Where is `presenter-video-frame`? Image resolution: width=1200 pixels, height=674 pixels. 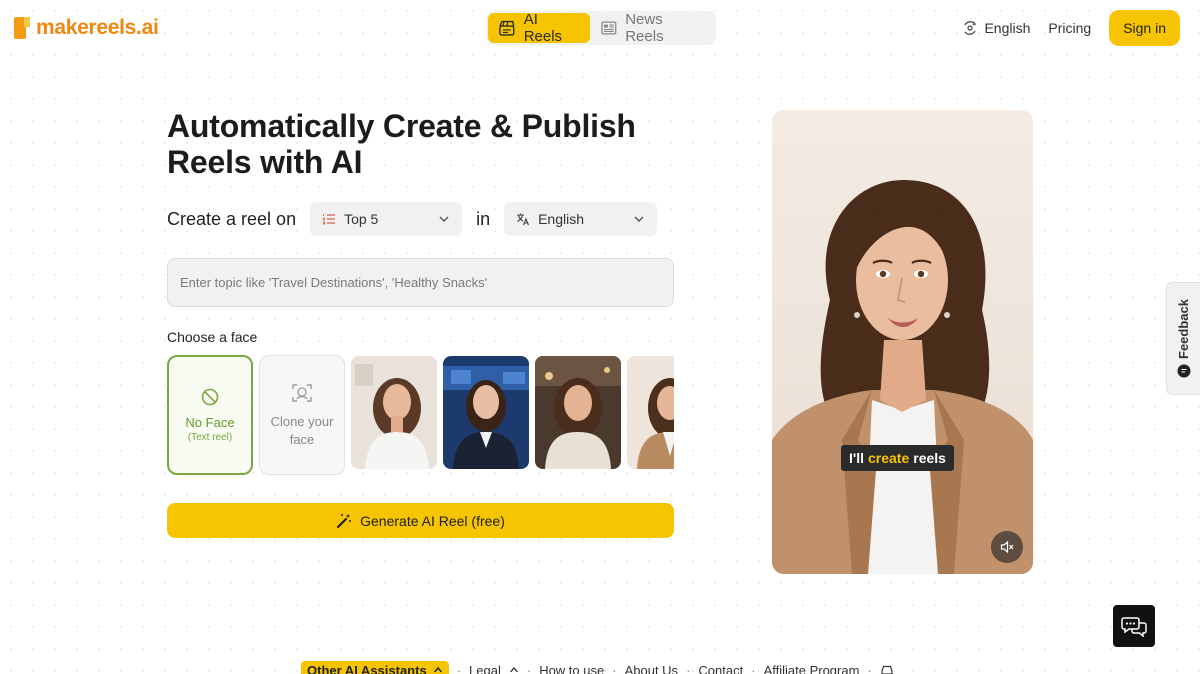
presenter-video-frame is located at coordinates (902, 342).